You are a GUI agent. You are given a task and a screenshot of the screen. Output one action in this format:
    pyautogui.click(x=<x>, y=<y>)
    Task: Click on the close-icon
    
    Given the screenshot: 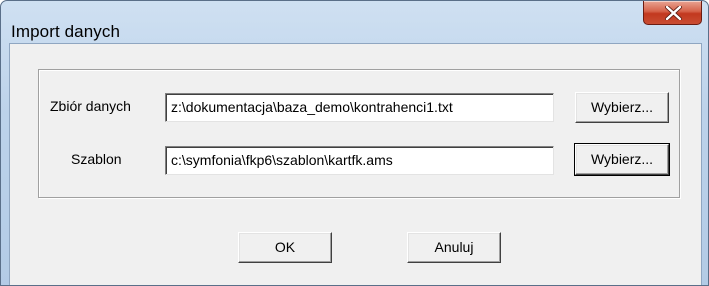 What is the action you would take?
    pyautogui.click(x=673, y=13)
    